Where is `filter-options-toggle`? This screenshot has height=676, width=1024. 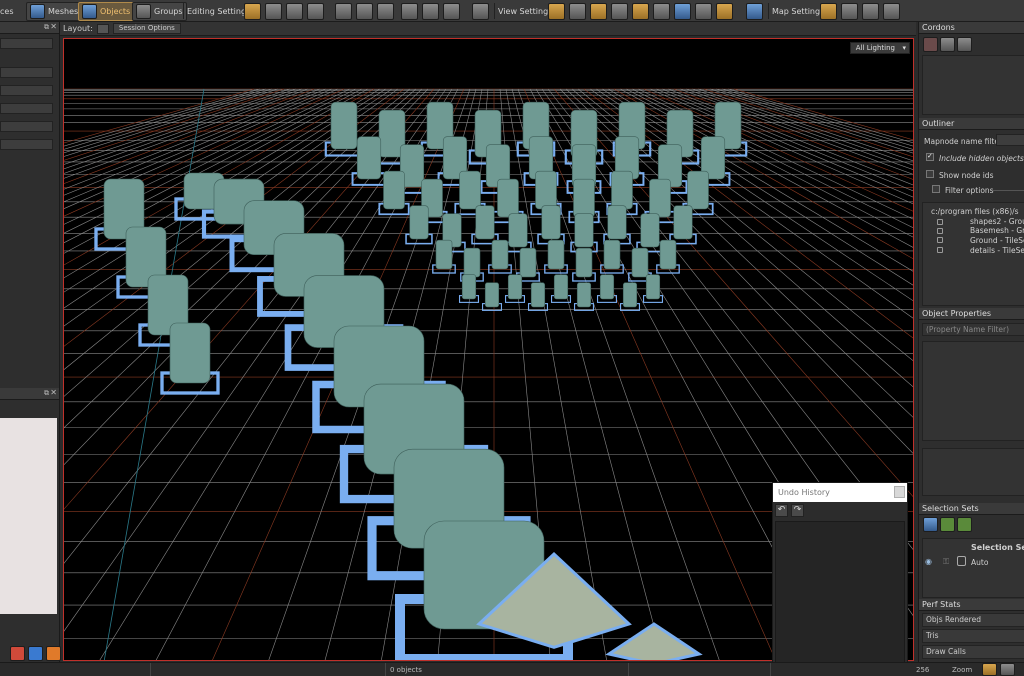 filter-options-toggle is located at coordinates (936, 189).